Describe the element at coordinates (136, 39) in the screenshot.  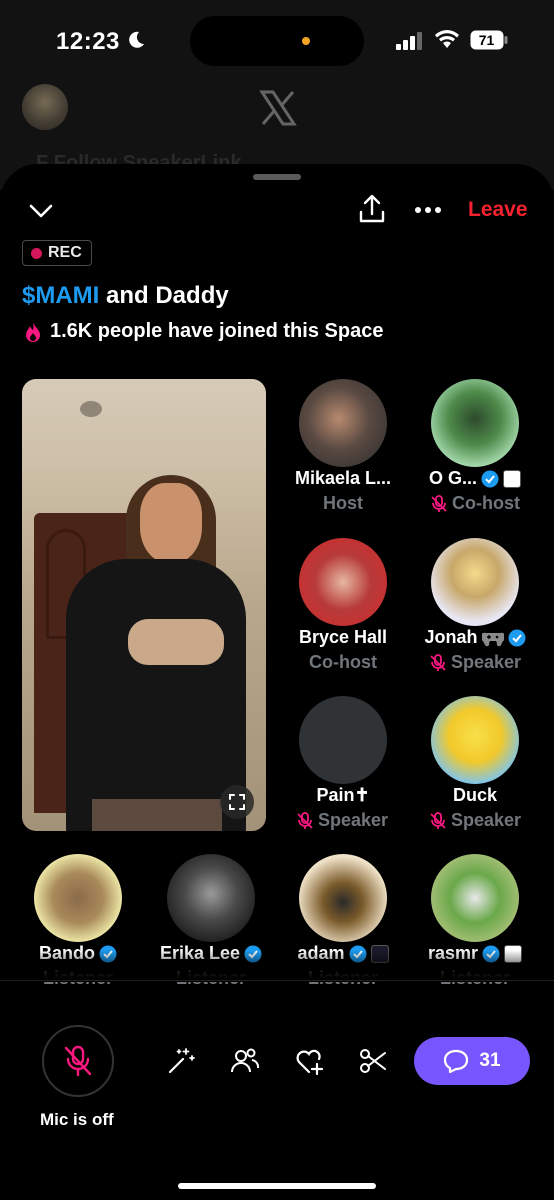
I see `moon-icon` at that location.